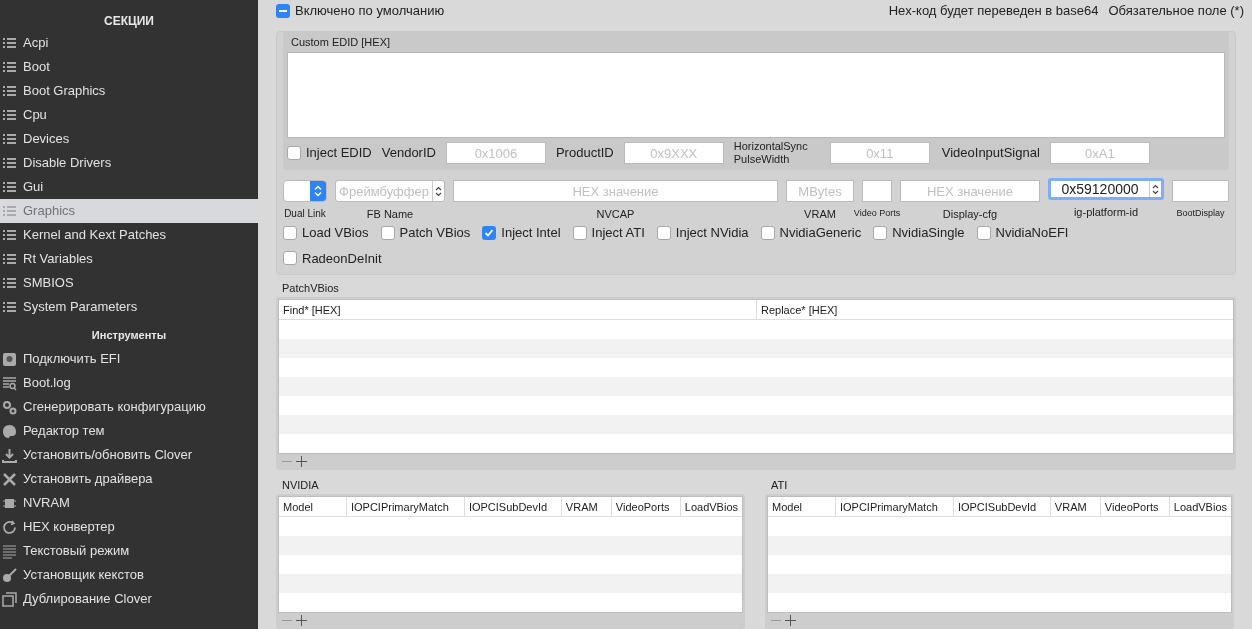  What do you see at coordinates (970, 191) in the screenshot?
I see `display-cfg-field: HEX значение` at bounding box center [970, 191].